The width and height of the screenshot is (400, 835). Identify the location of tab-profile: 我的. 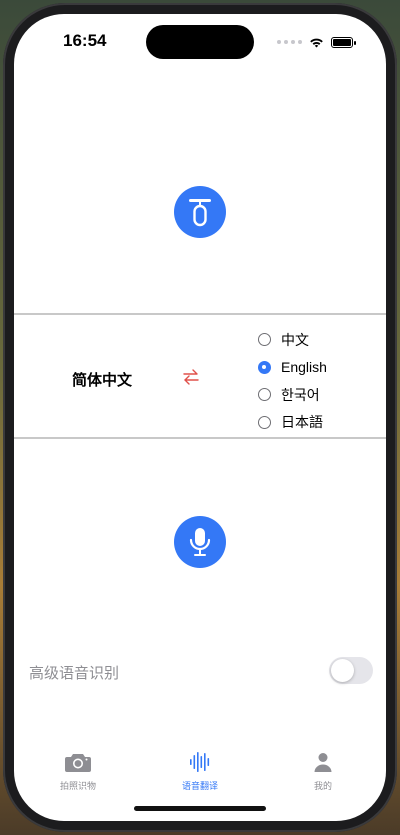
(323, 771).